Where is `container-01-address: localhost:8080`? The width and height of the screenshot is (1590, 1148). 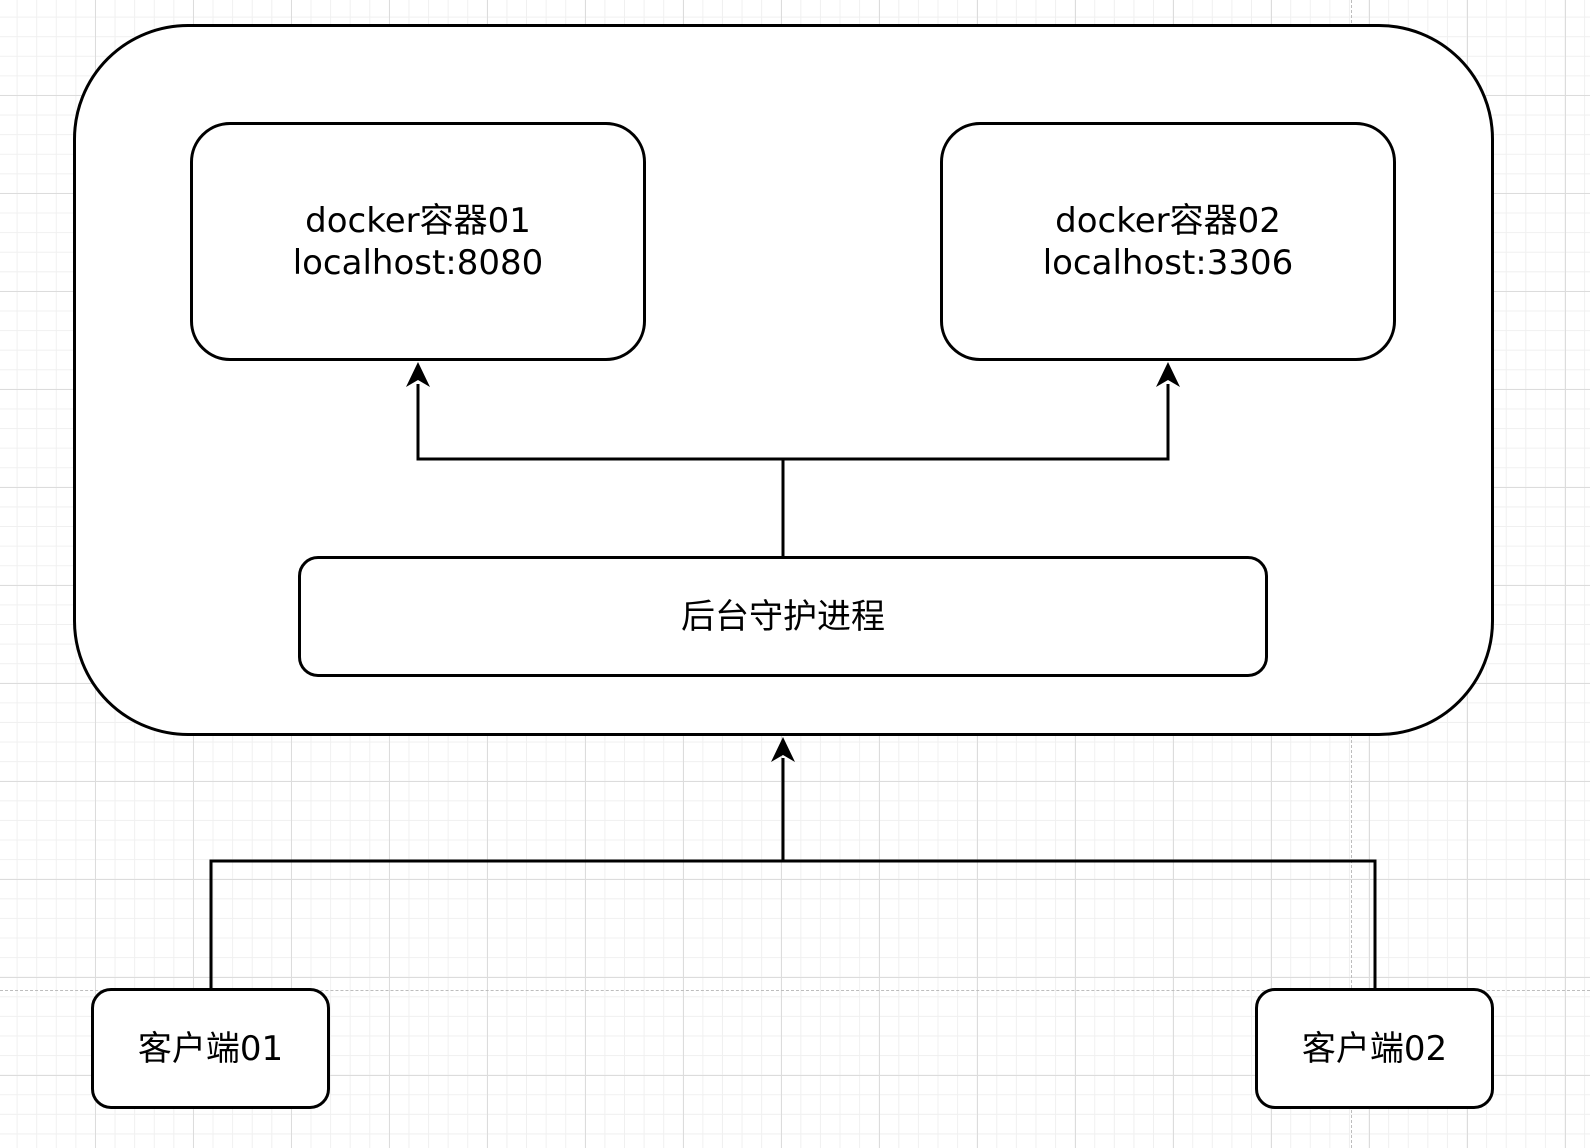 container-01-address: localhost:8080 is located at coordinates (418, 262).